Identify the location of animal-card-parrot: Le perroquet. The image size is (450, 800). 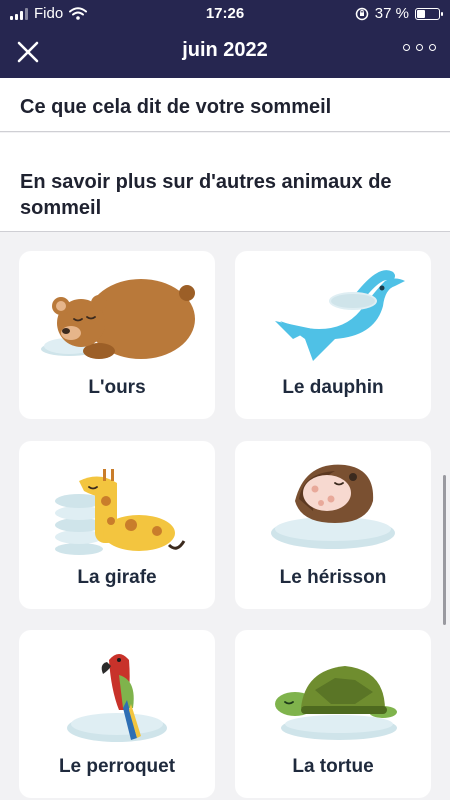
(117, 714).